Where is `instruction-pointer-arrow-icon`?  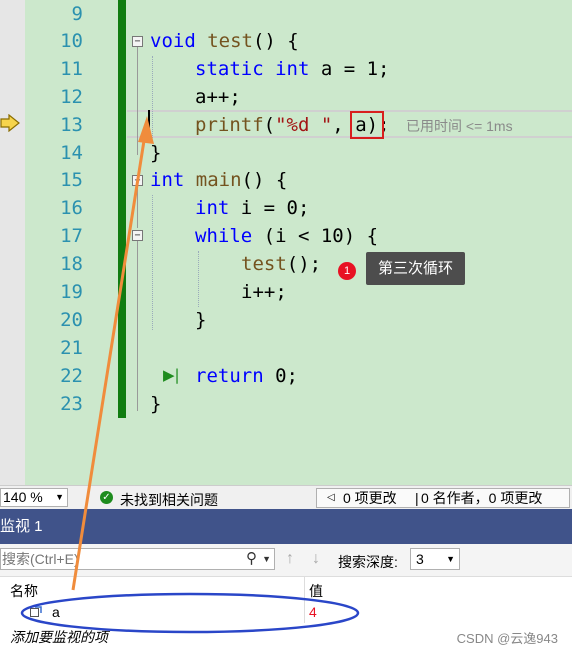
instruction-pointer-arrow-icon is located at coordinates (10, 123).